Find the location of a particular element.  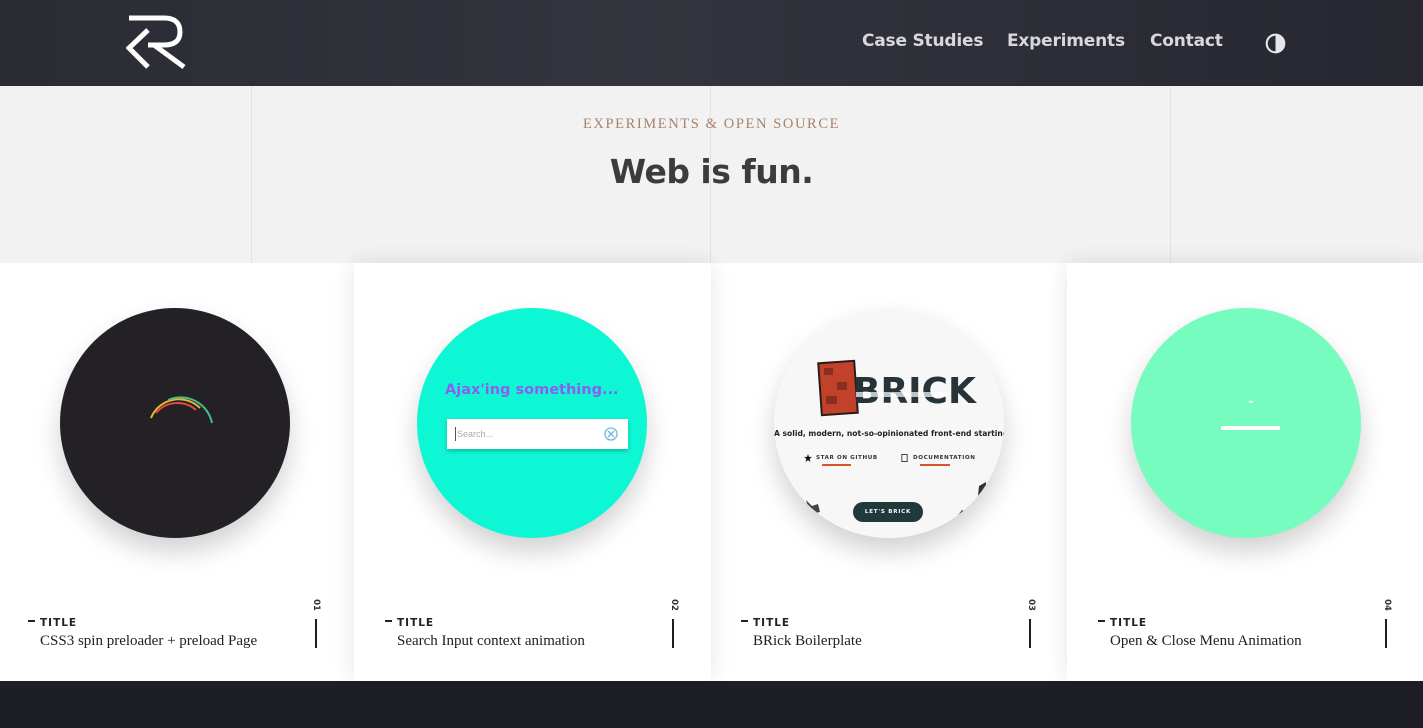

star-icon is located at coordinates (808, 458).